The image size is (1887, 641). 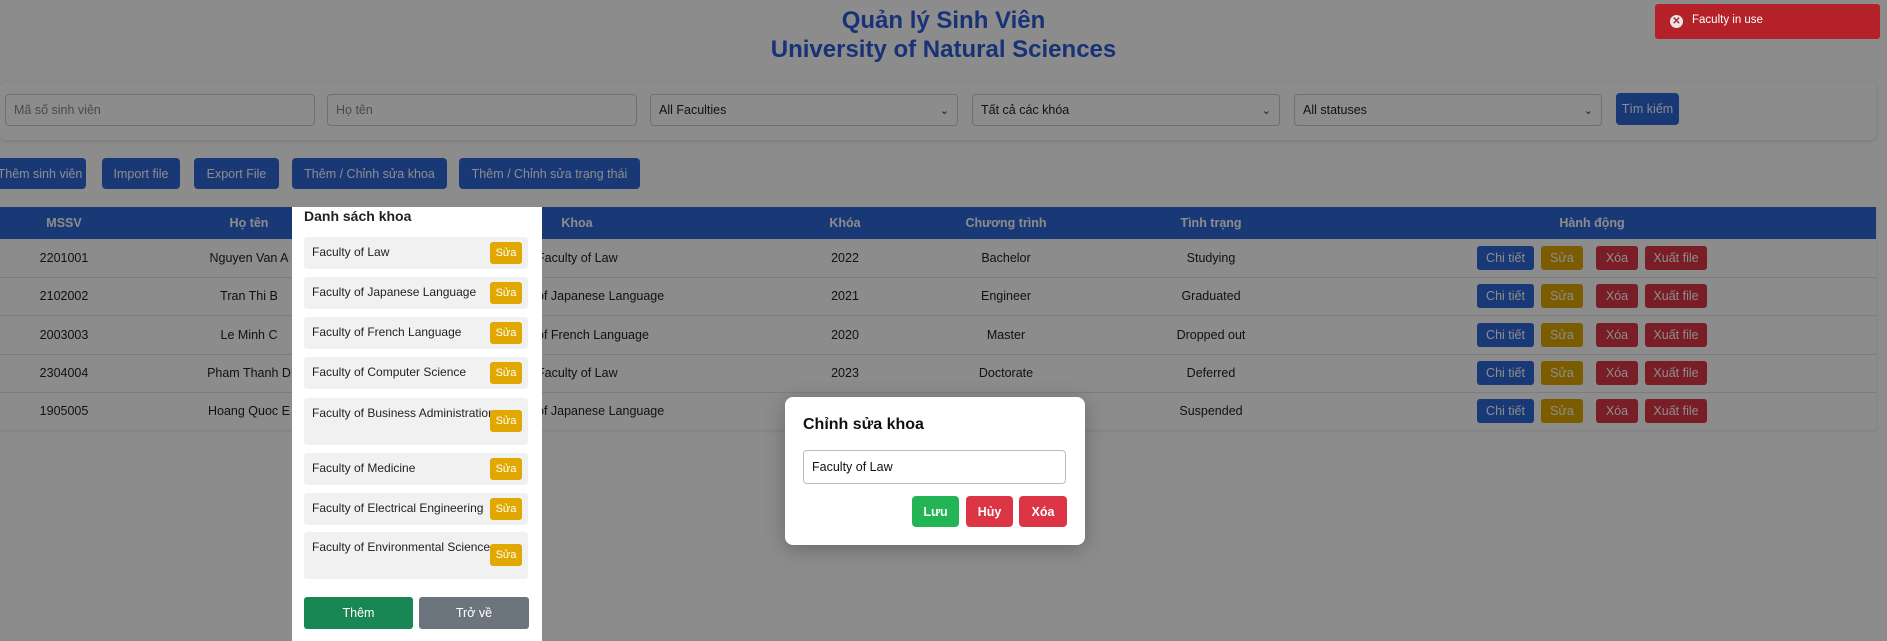 I want to click on faculty-list-item: Faculty of Law Sửa, so click(x=416, y=253).